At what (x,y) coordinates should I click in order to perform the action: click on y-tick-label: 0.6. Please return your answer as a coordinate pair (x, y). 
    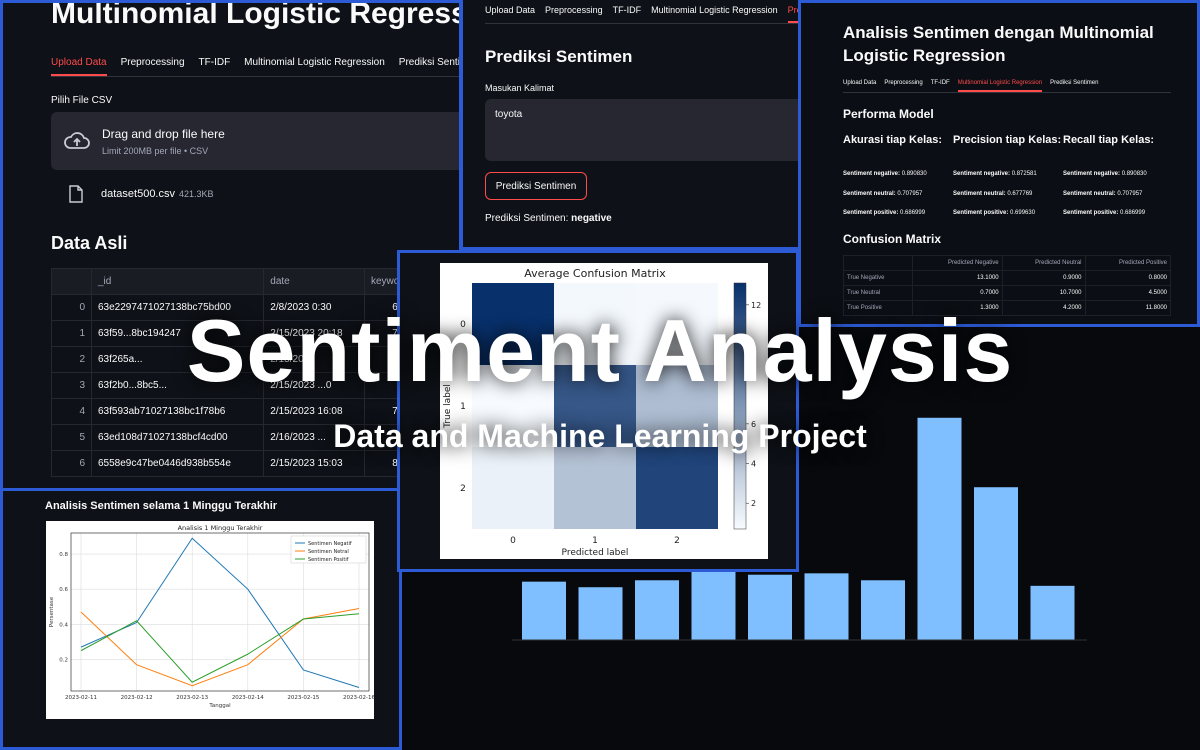
    Looking at the image, I should click on (63, 590).